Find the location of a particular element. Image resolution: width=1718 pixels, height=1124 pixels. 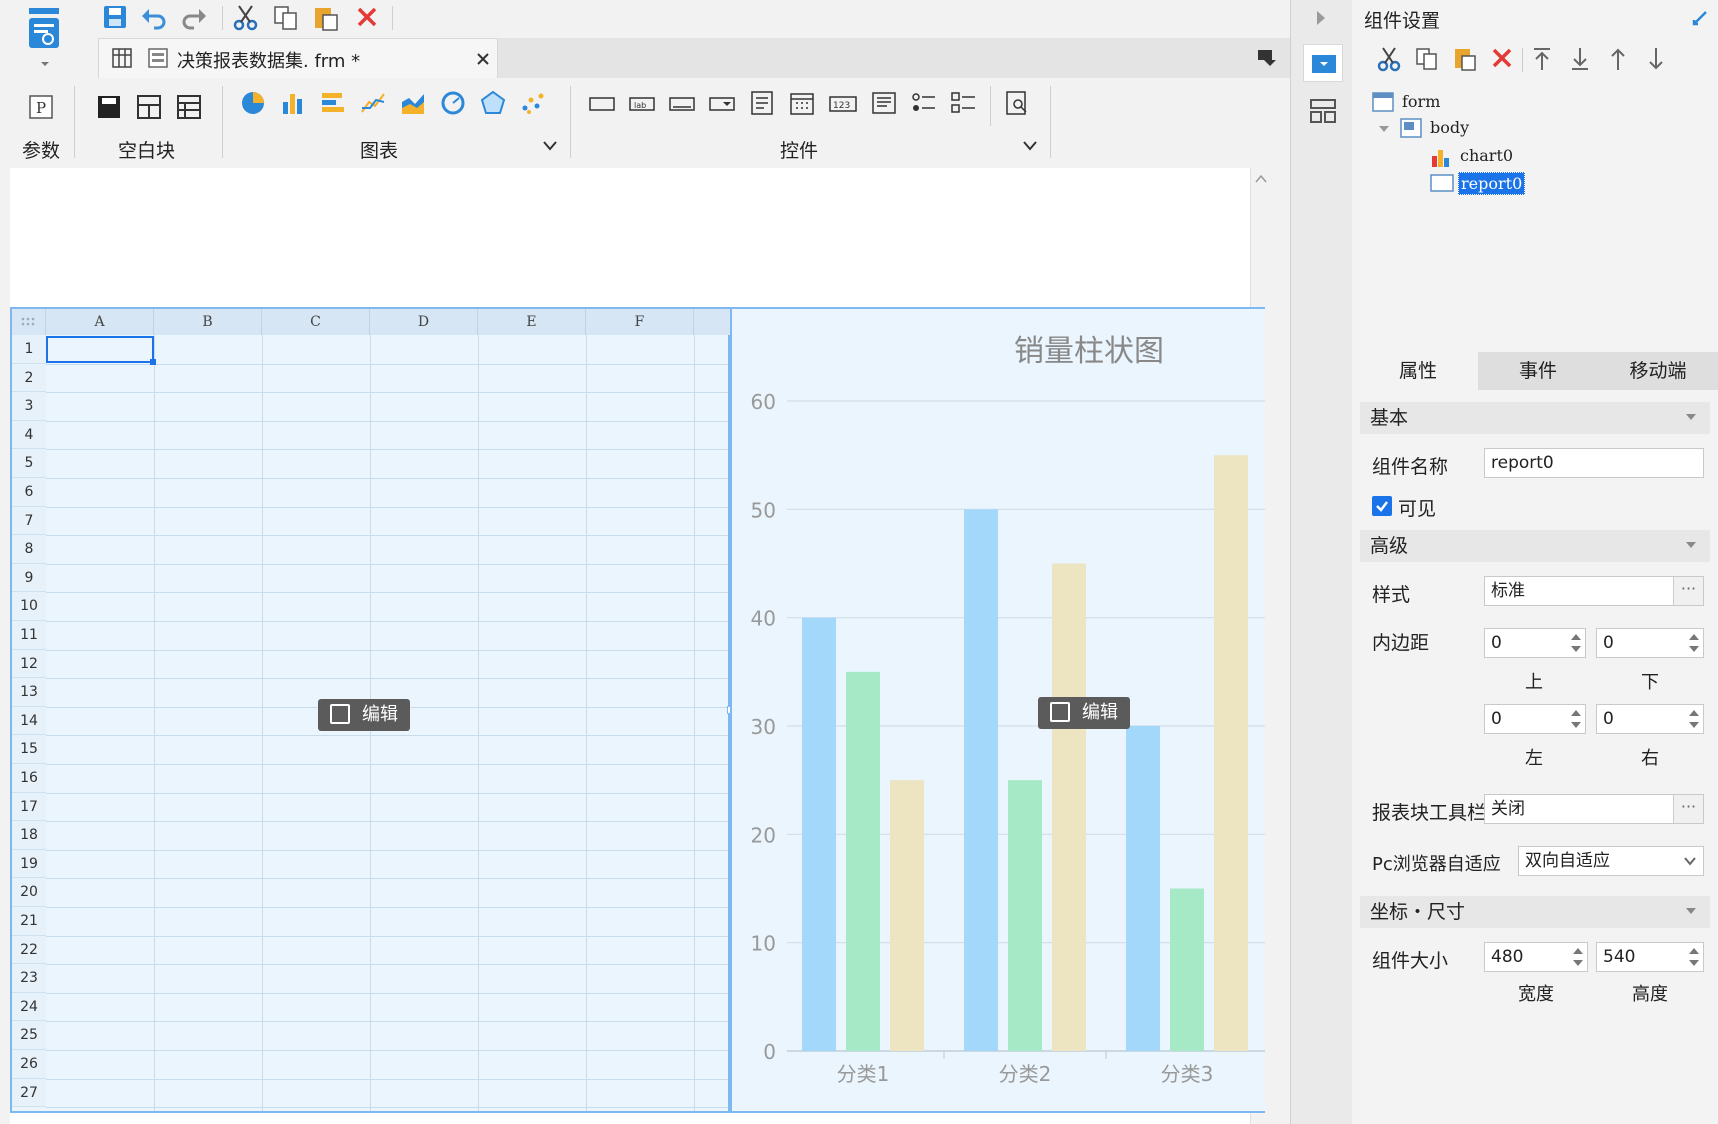

line-chart-icon is located at coordinates (373, 103).